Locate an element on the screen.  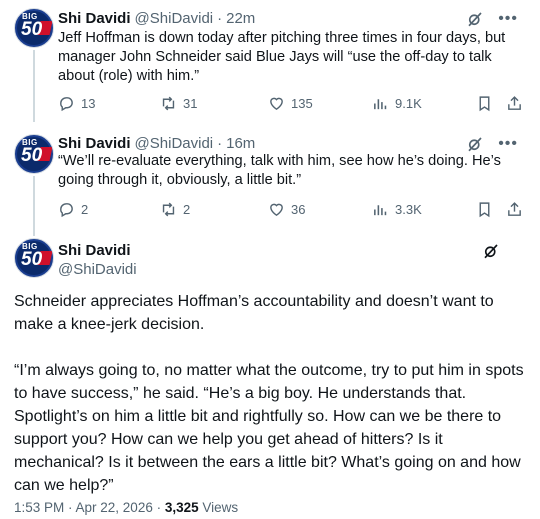
author-handle: @ShiDavidi is located at coordinates (97, 269).